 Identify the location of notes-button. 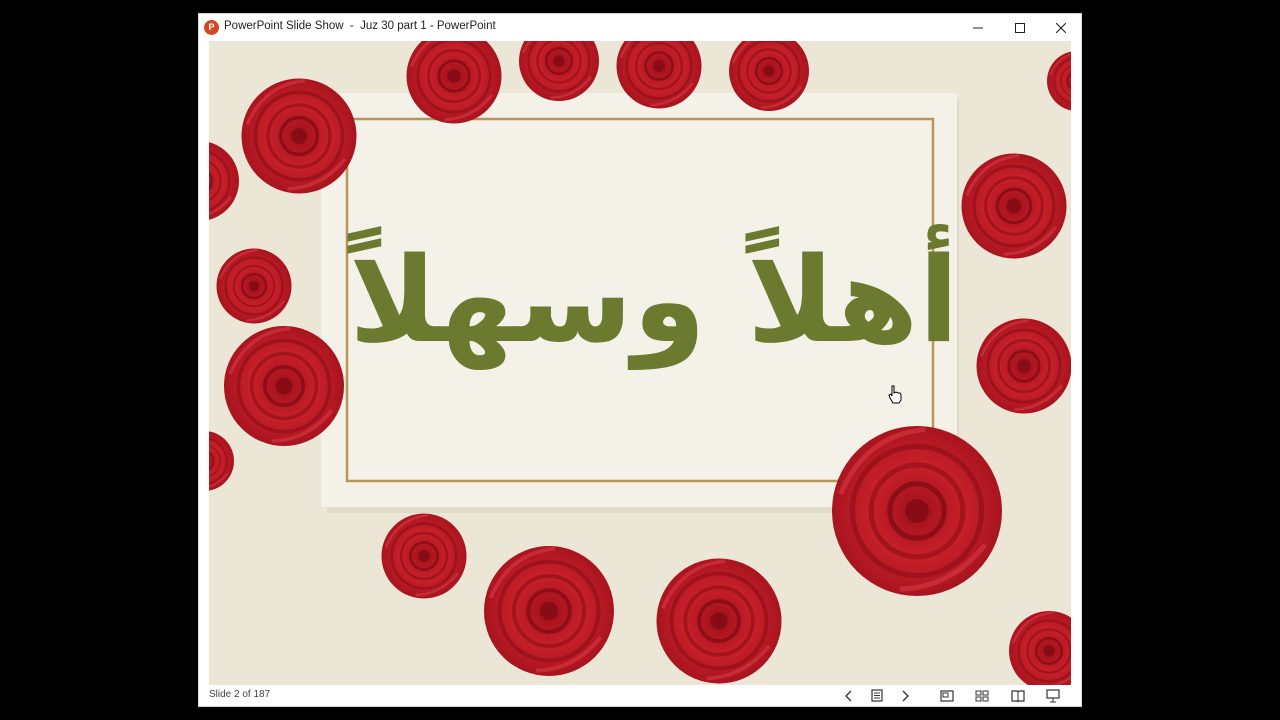
(877, 695).